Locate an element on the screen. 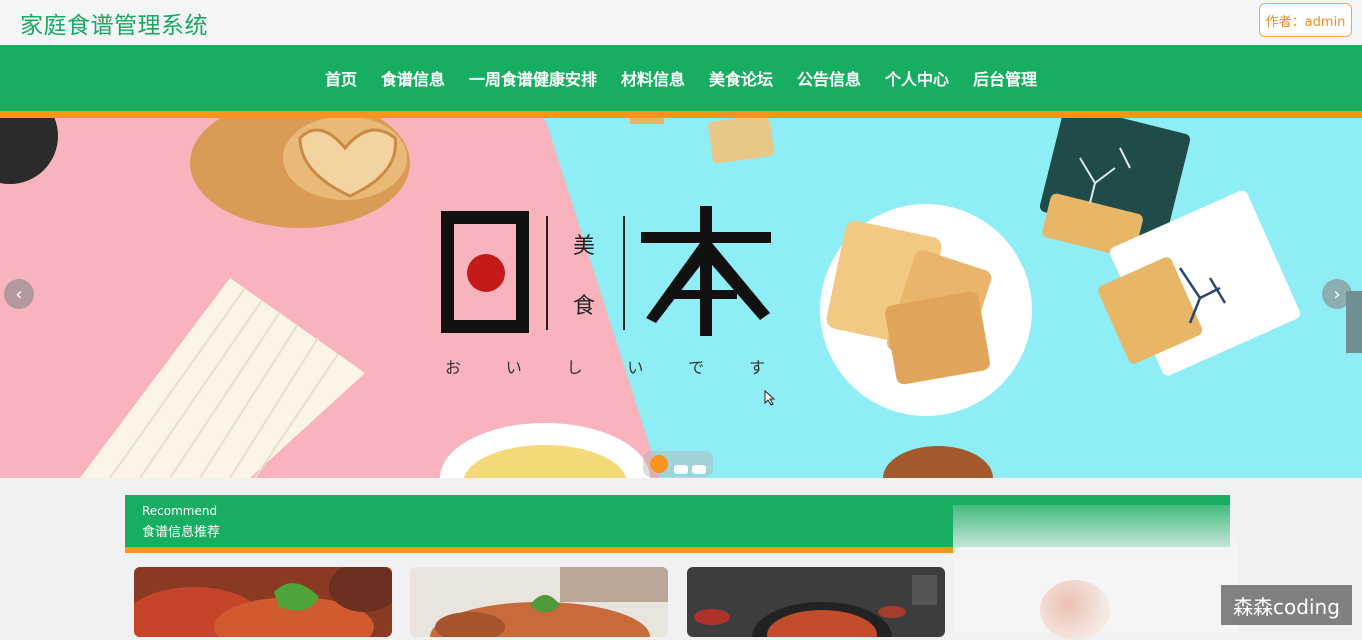  mouse-cursor-icon is located at coordinates (770, 398).